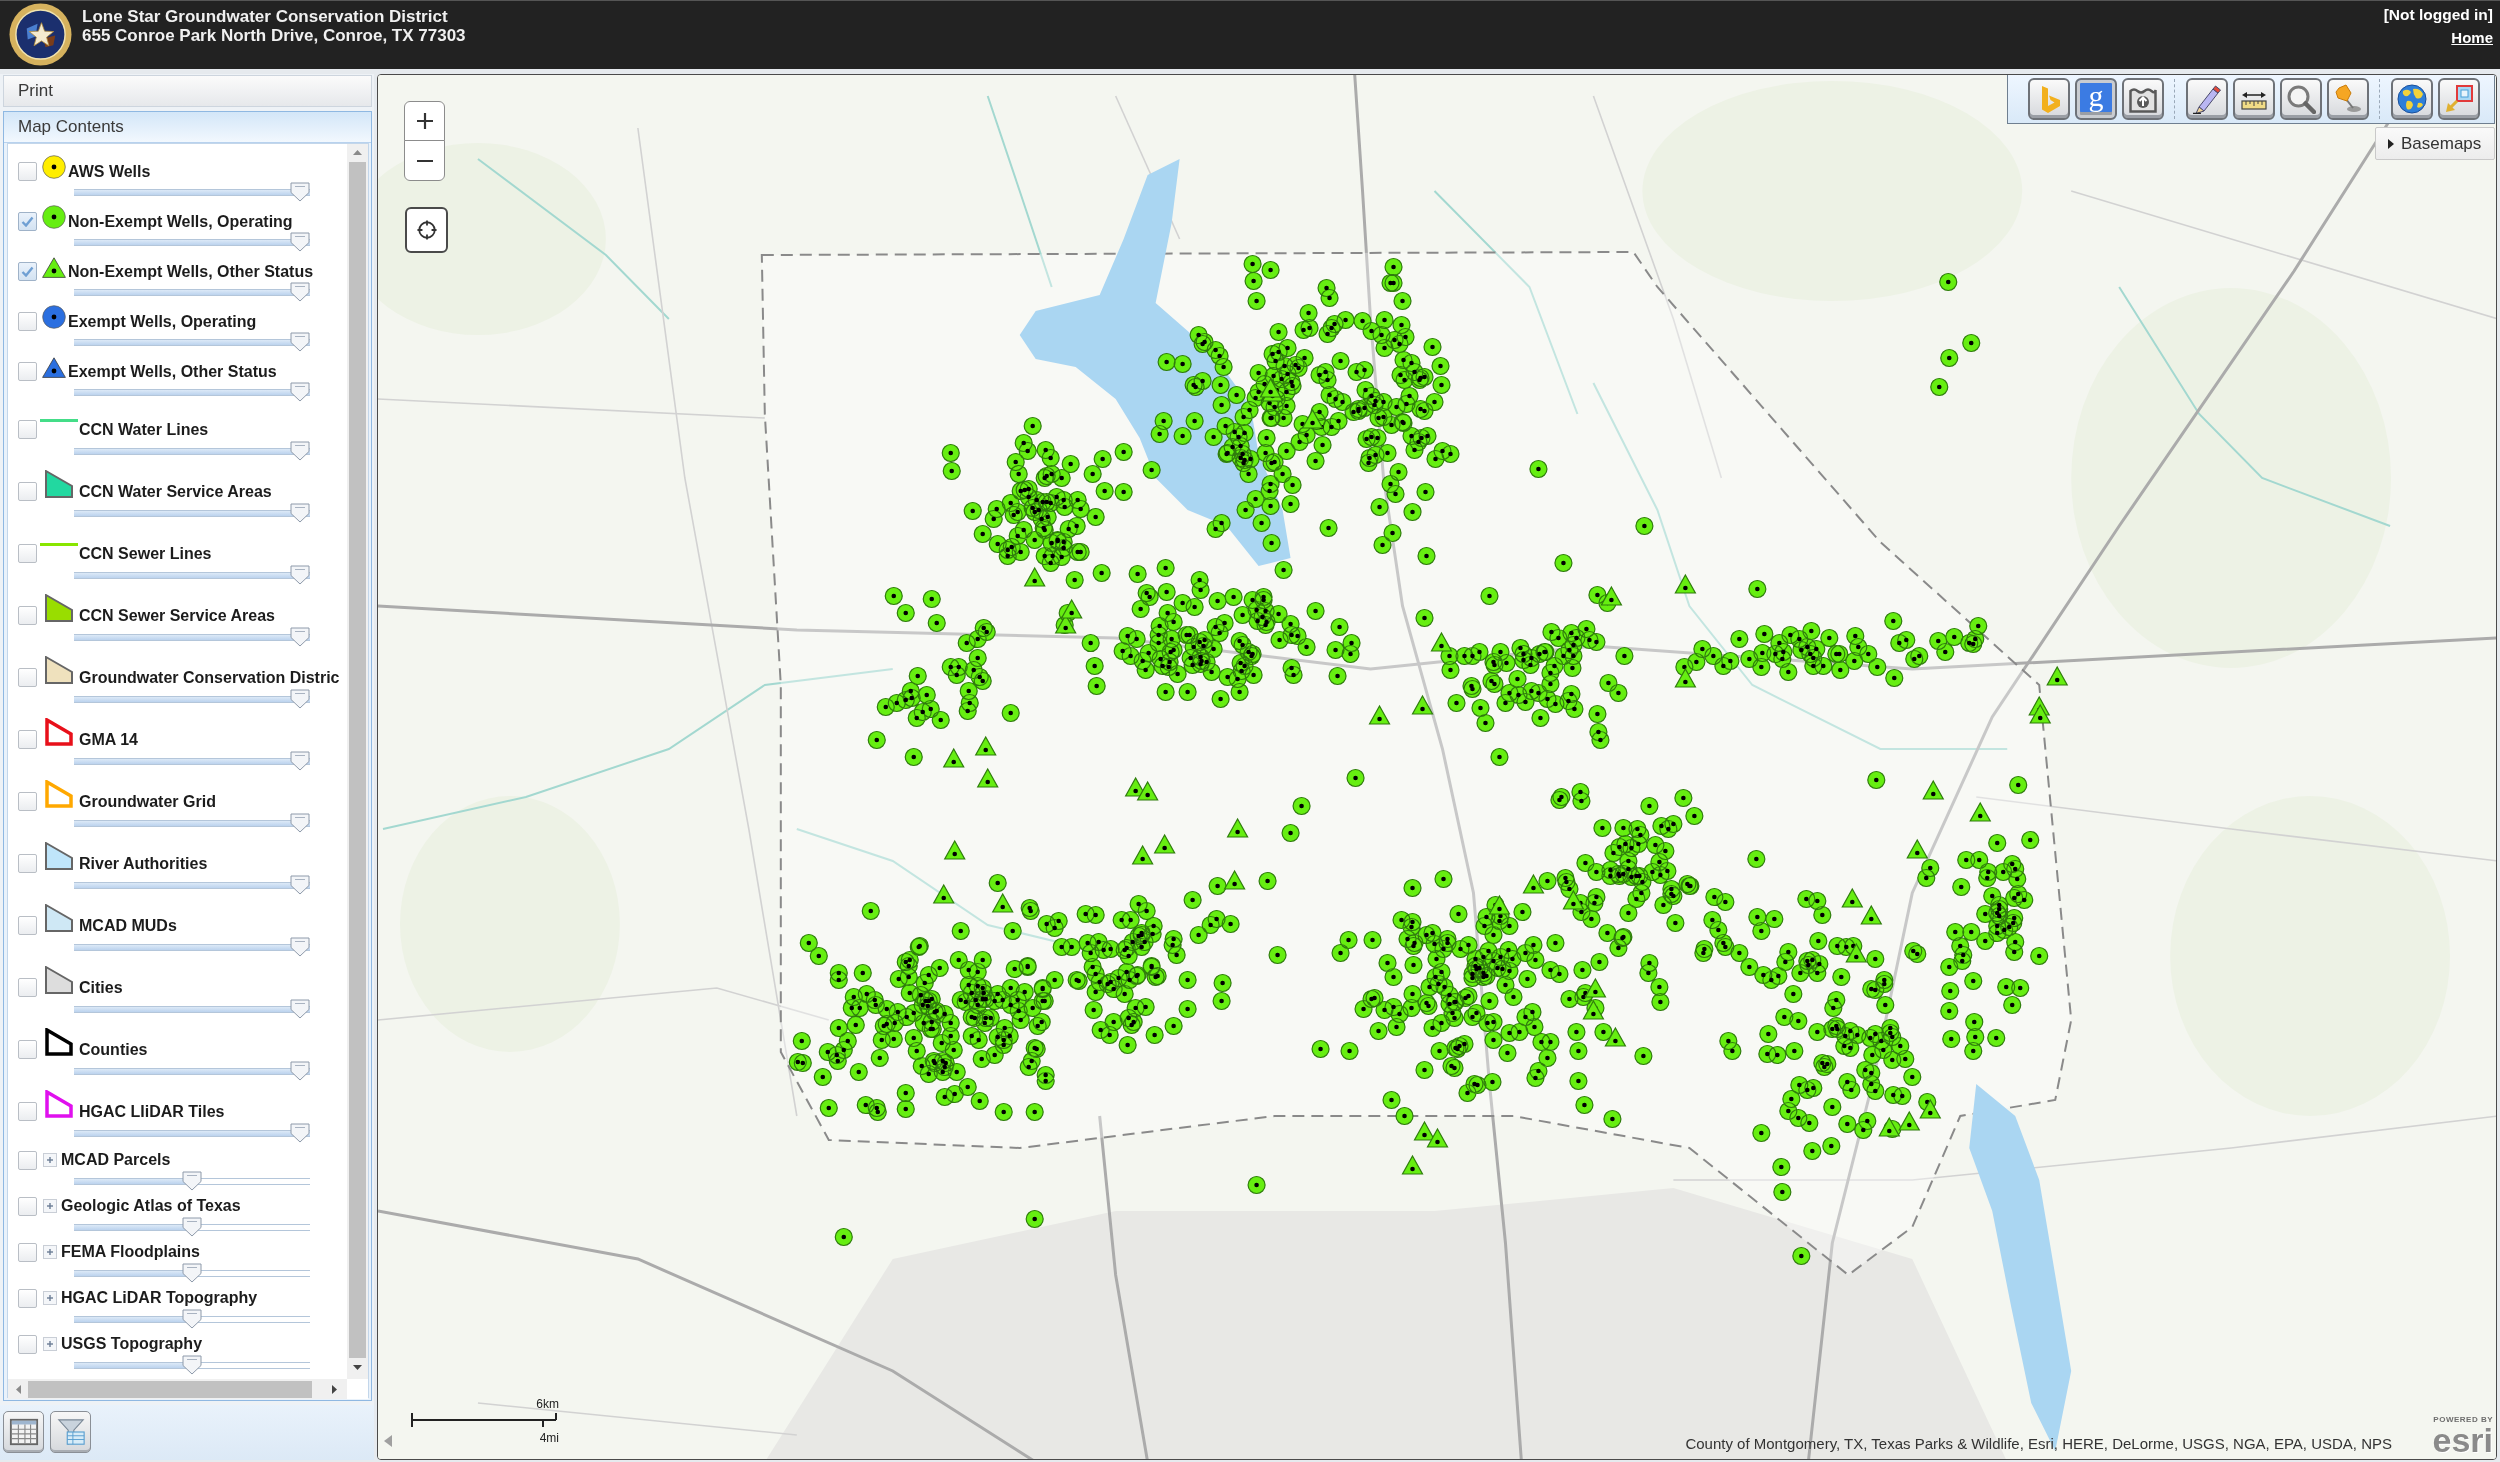 This screenshot has height=1462, width=2500. I want to click on home-link: Home, so click(2472, 38).